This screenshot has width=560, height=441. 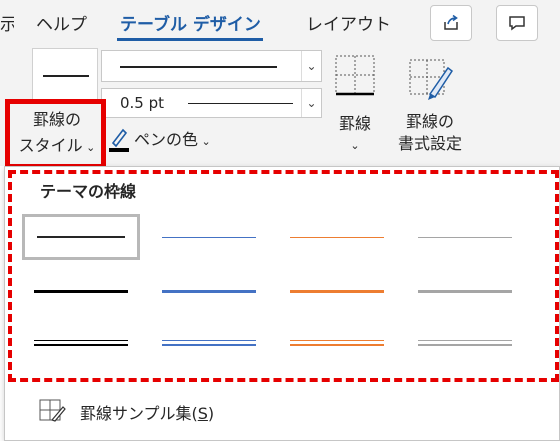 What do you see at coordinates (431, 79) in the screenshot?
I see `border-painter-icon` at bounding box center [431, 79].